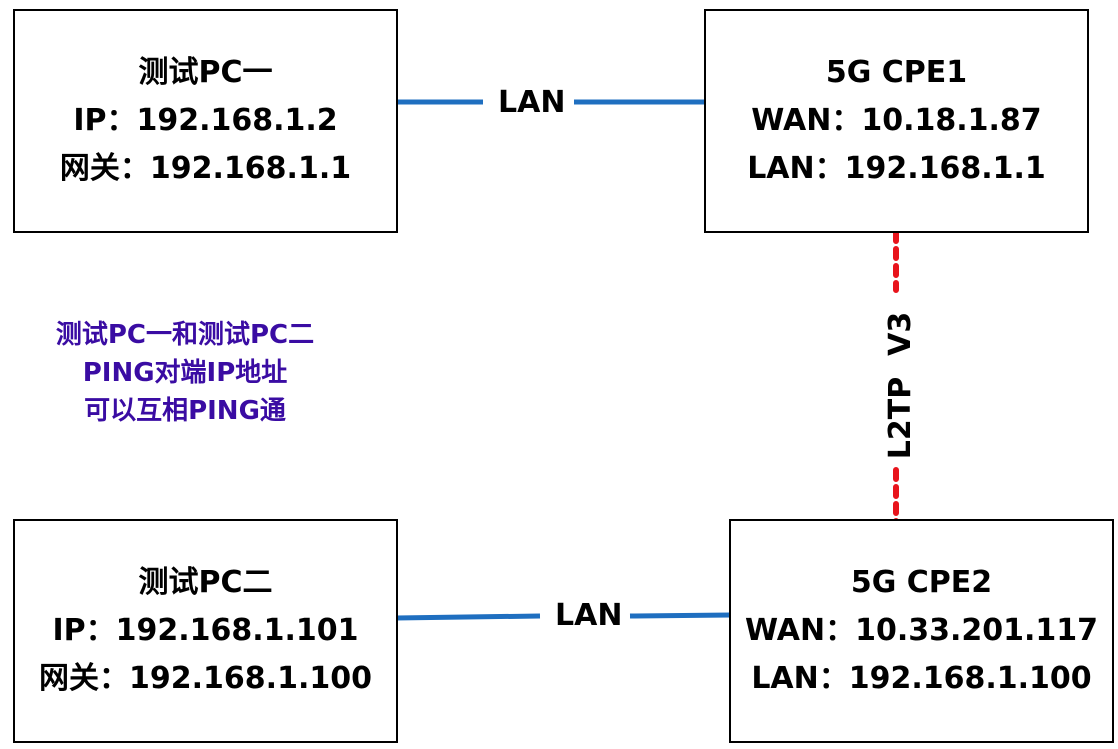  I want to click on cpe2-wan: WAN：10.33.201.117, so click(921, 630).